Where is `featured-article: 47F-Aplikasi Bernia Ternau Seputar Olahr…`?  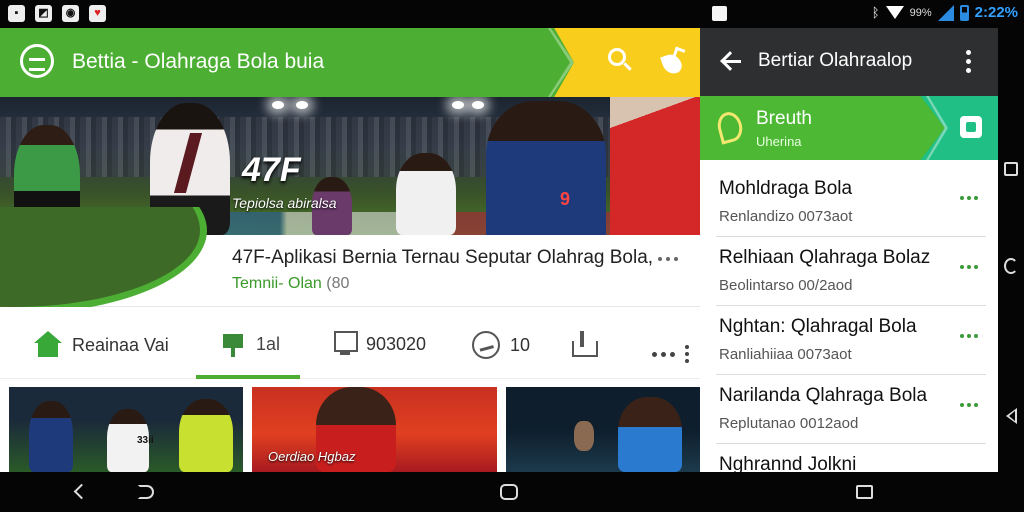 featured-article: 47F-Aplikasi Bernia Ternau Seputar Olahr… is located at coordinates (350, 257).